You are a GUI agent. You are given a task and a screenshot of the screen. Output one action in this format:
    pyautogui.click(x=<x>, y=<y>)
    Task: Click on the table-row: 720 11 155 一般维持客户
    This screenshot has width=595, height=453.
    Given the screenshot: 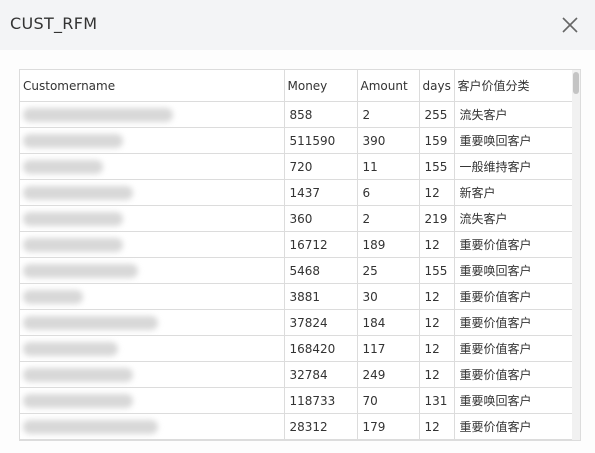 What is the action you would take?
    pyautogui.click(x=296, y=166)
    